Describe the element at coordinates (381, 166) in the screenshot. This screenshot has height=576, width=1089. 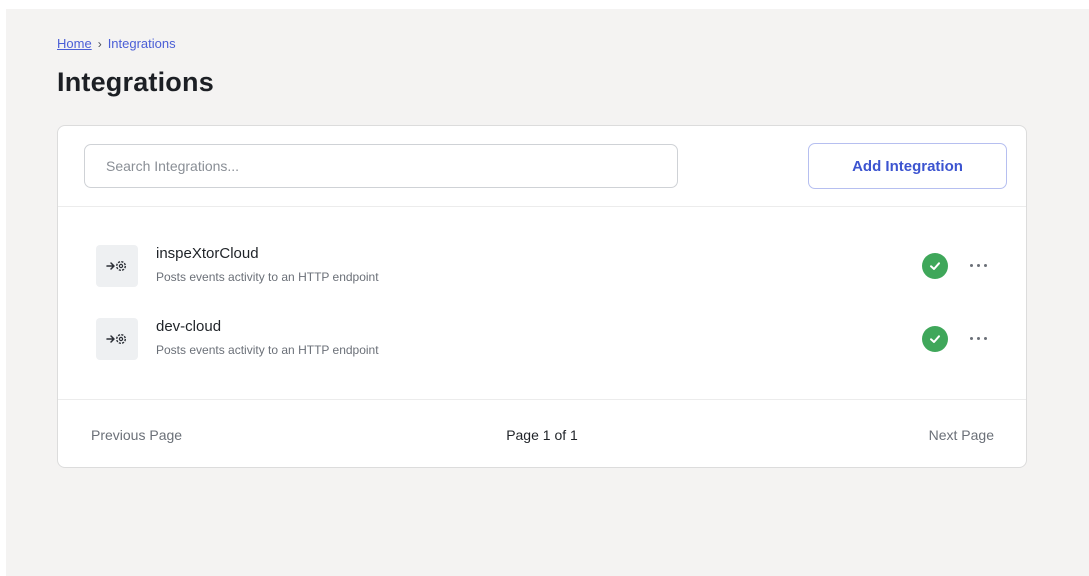
I see `search-input` at that location.